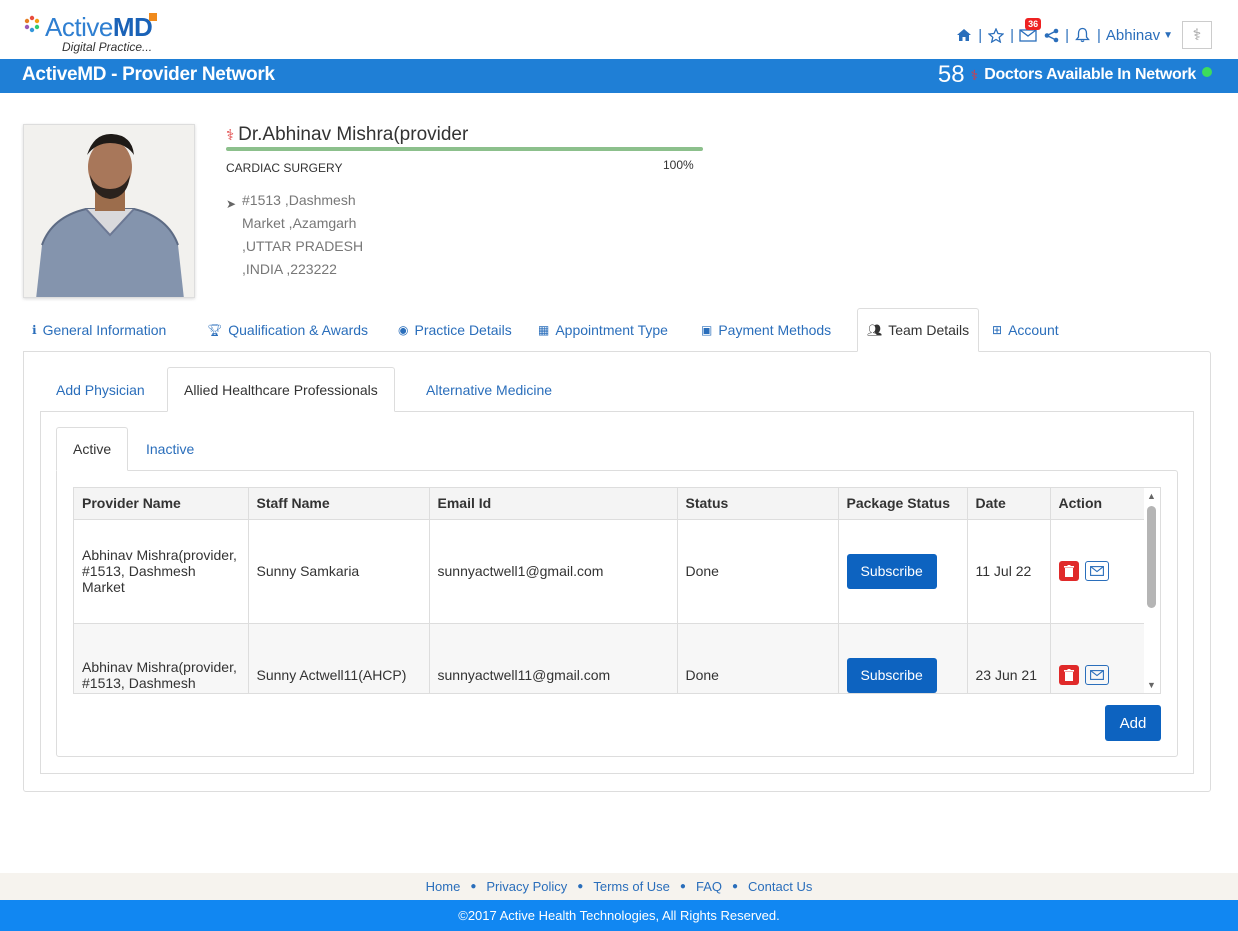 The width and height of the screenshot is (1238, 931). What do you see at coordinates (758, 571) in the screenshot?
I see `status-cell: Done` at bounding box center [758, 571].